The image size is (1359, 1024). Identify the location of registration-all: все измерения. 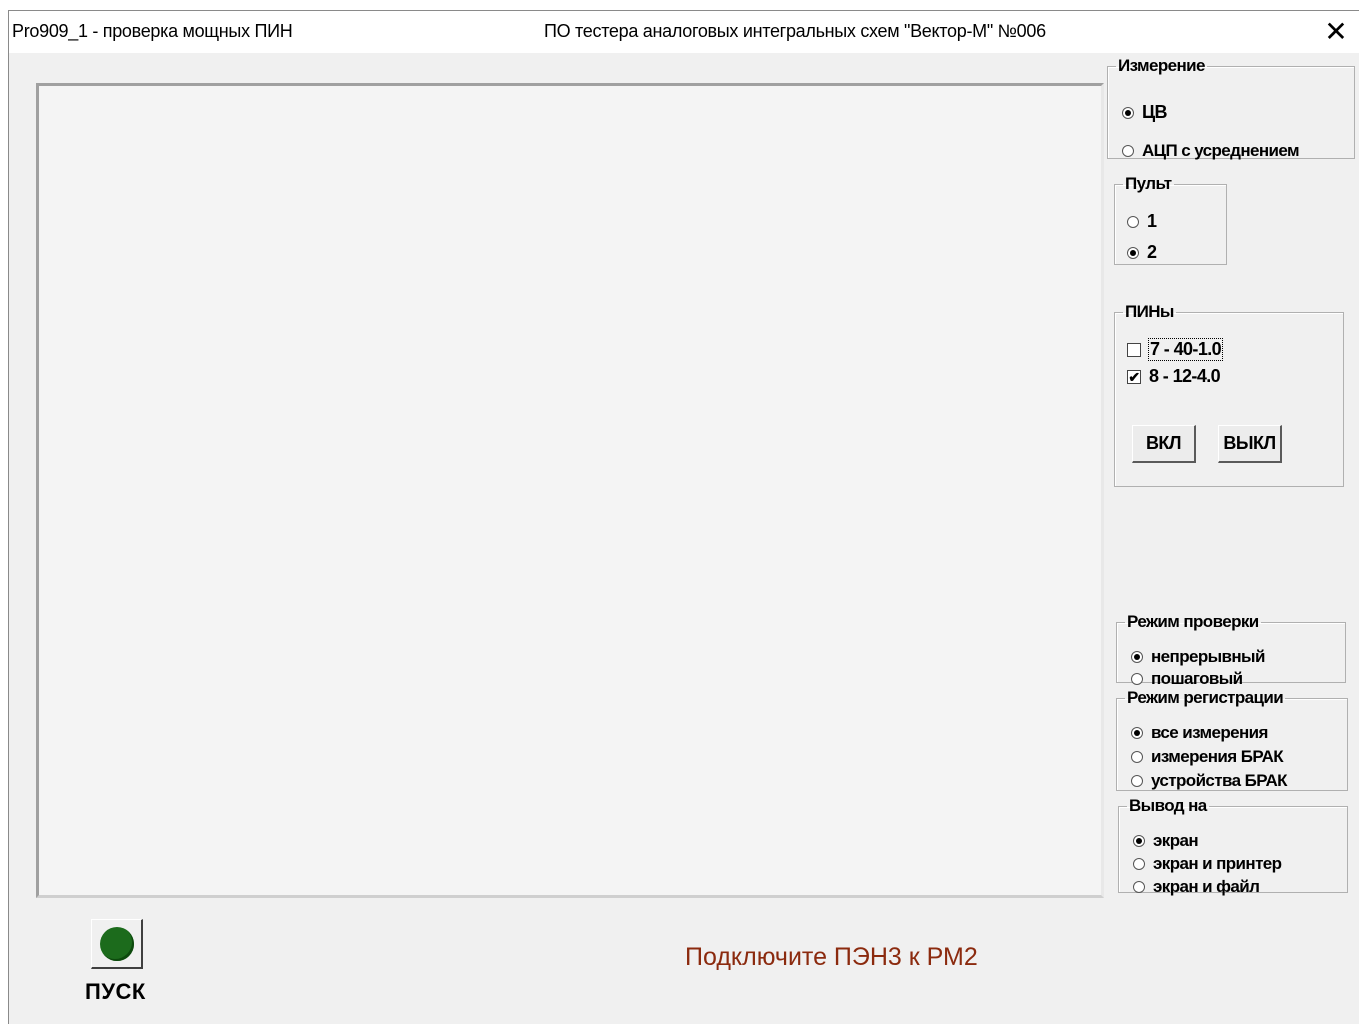
(1199, 733).